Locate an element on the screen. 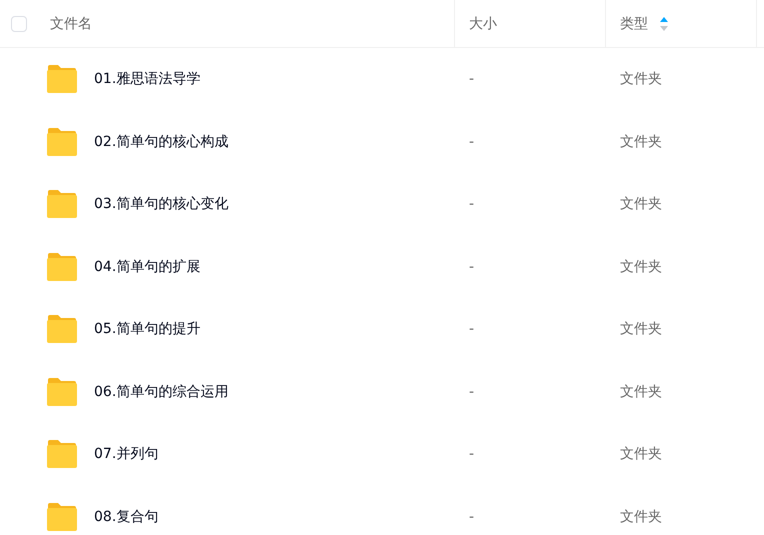 The image size is (764, 535). sort-icon is located at coordinates (664, 23).